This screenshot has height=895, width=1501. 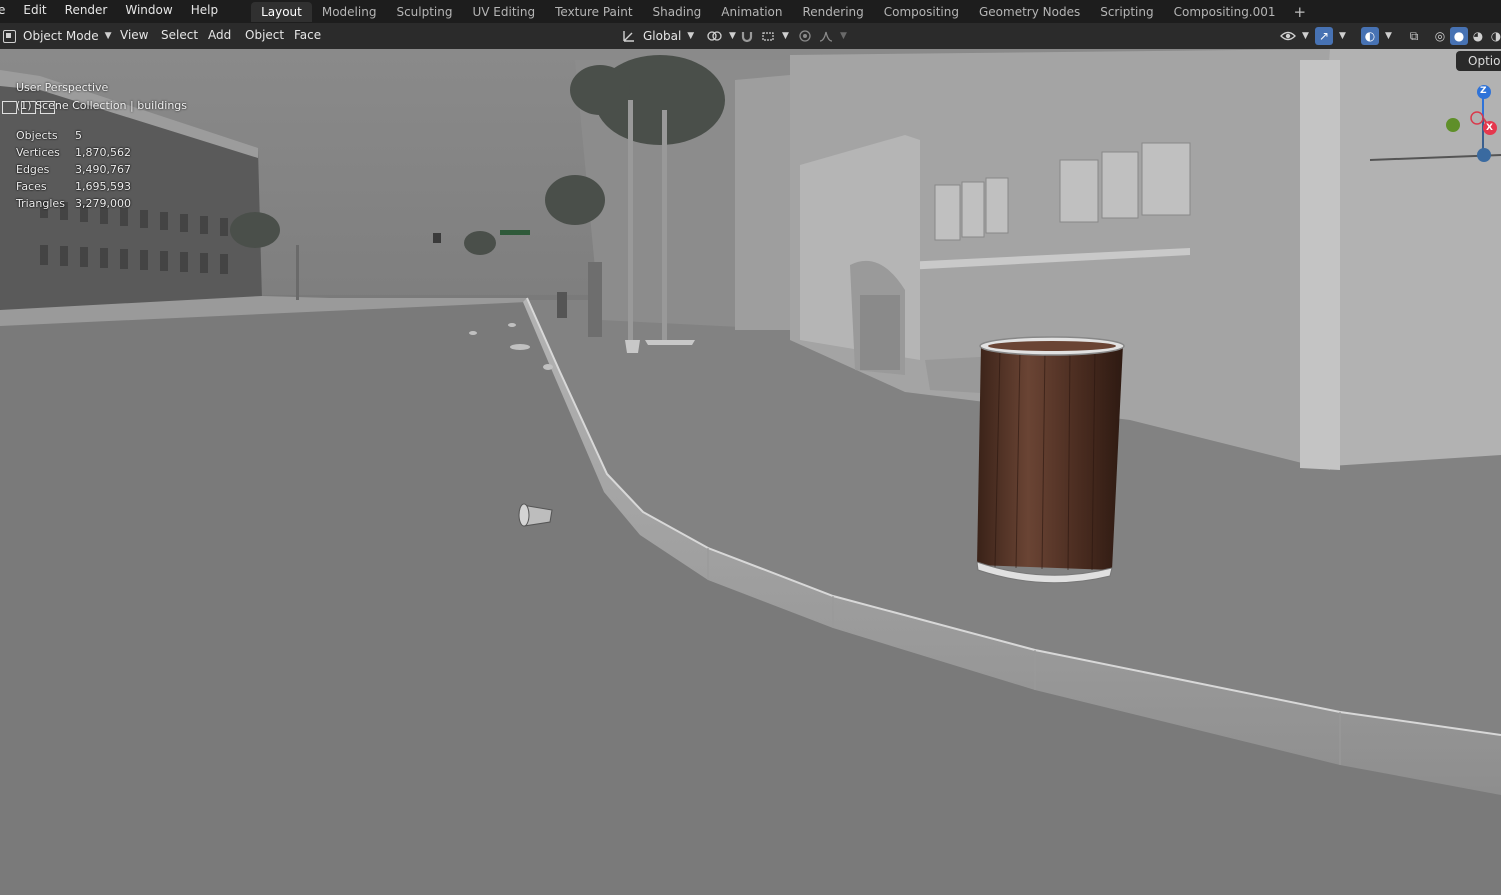 I want to click on stat-label: Faces, so click(x=31, y=186).